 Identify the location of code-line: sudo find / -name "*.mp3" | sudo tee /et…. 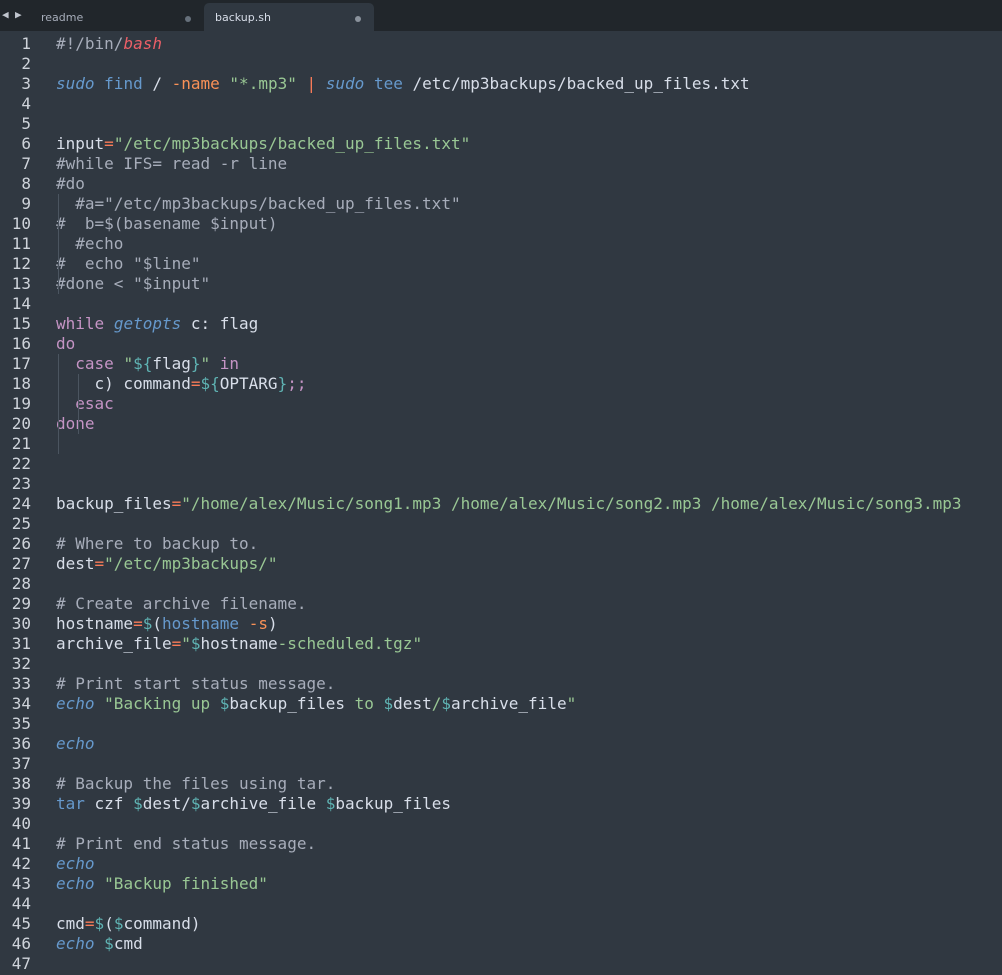
(403, 84).